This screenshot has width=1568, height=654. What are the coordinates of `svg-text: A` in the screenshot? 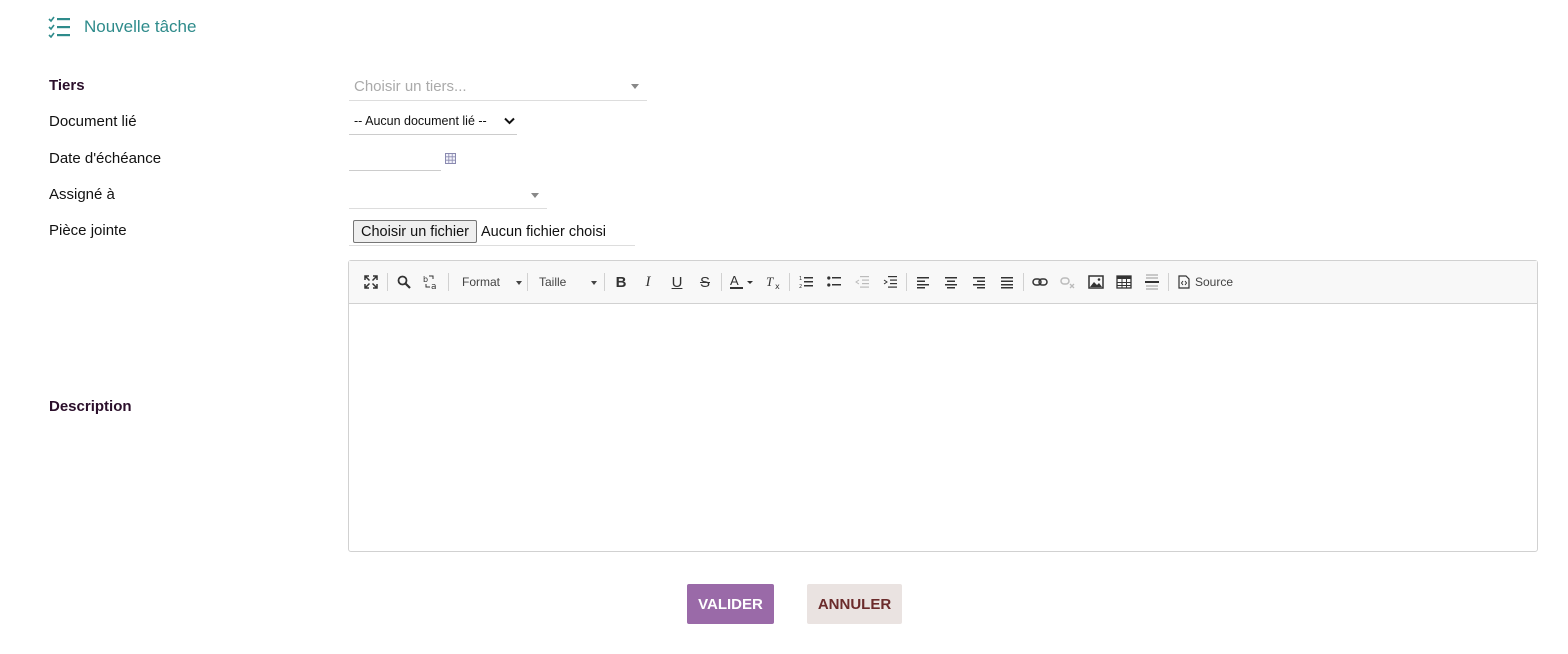 It's located at (734, 280).